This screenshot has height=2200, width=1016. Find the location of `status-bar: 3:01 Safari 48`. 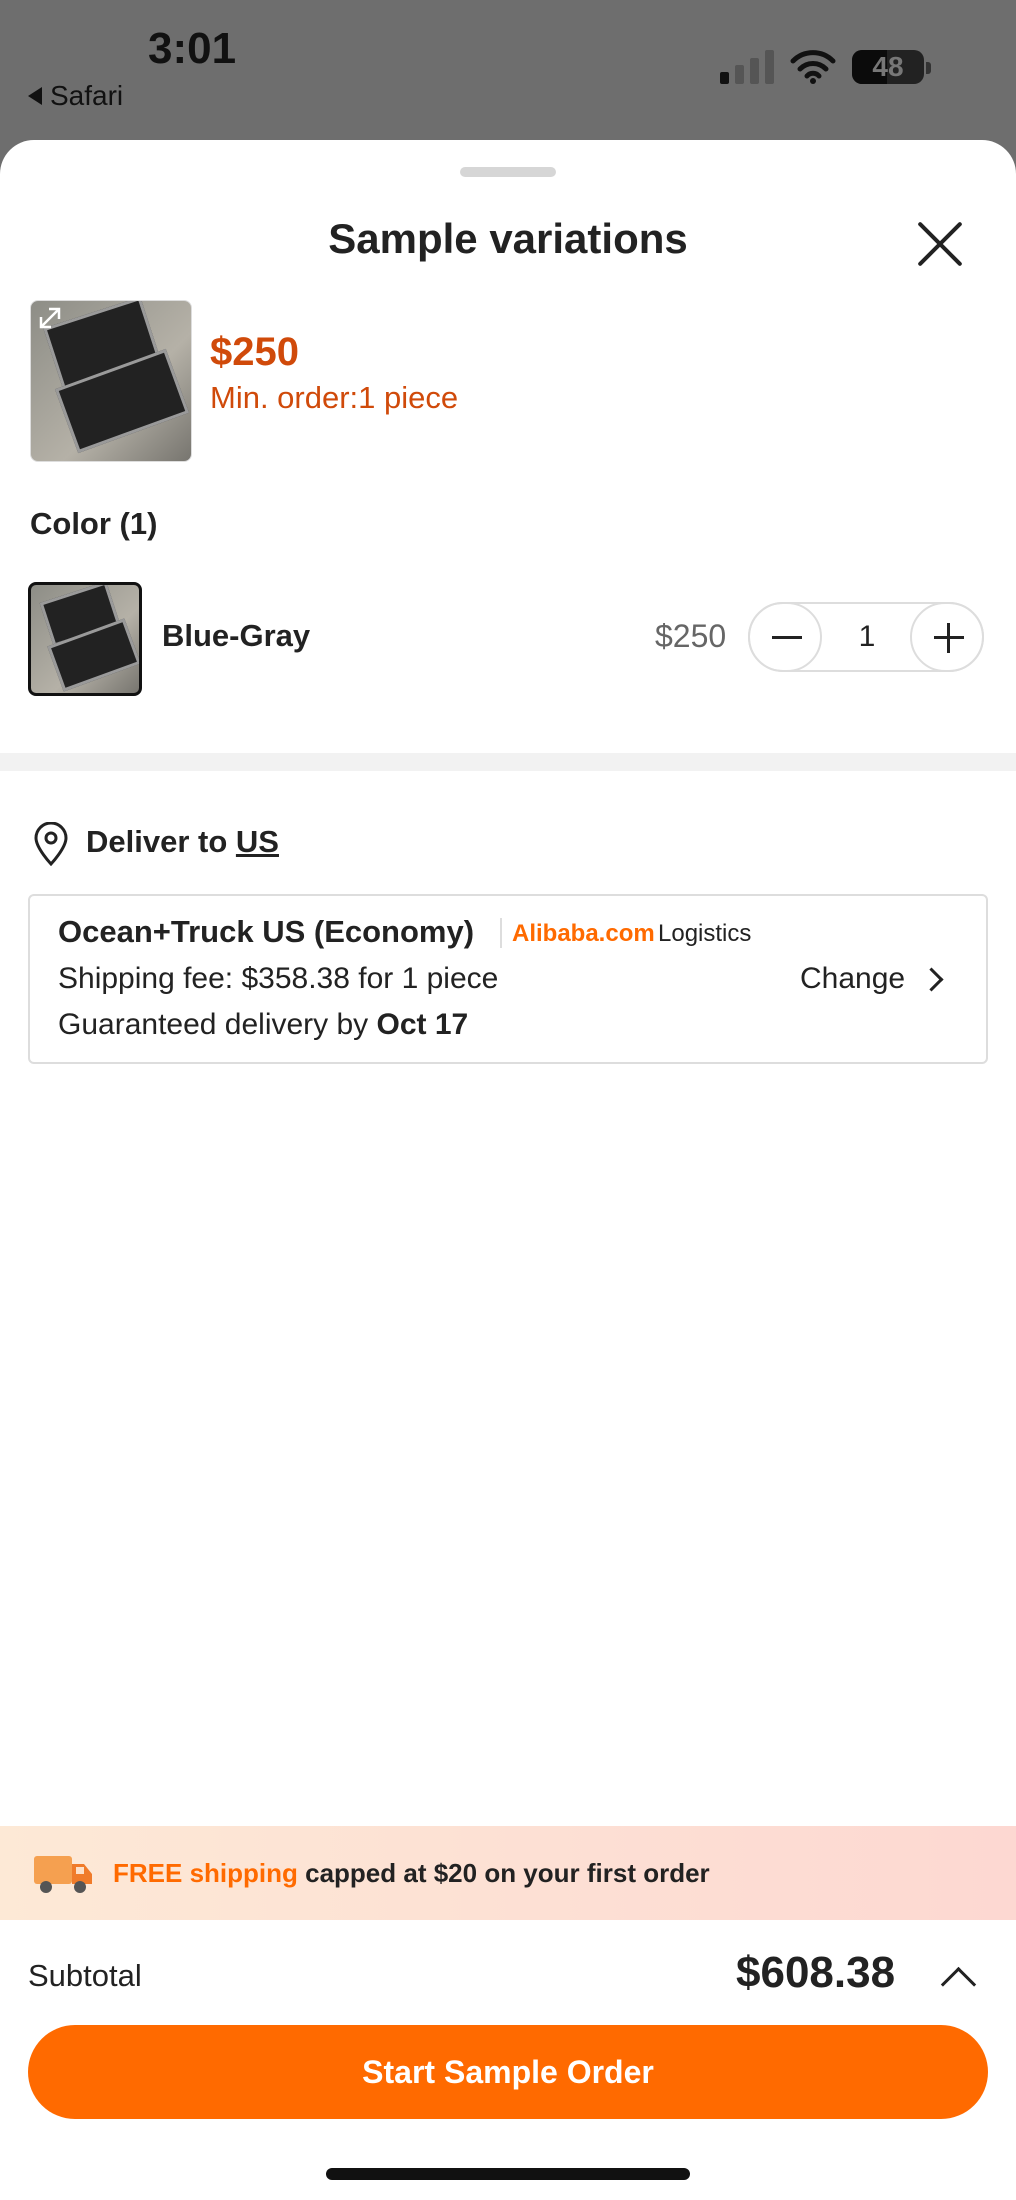

status-bar: 3:01 Safari 48 is located at coordinates (508, 70).